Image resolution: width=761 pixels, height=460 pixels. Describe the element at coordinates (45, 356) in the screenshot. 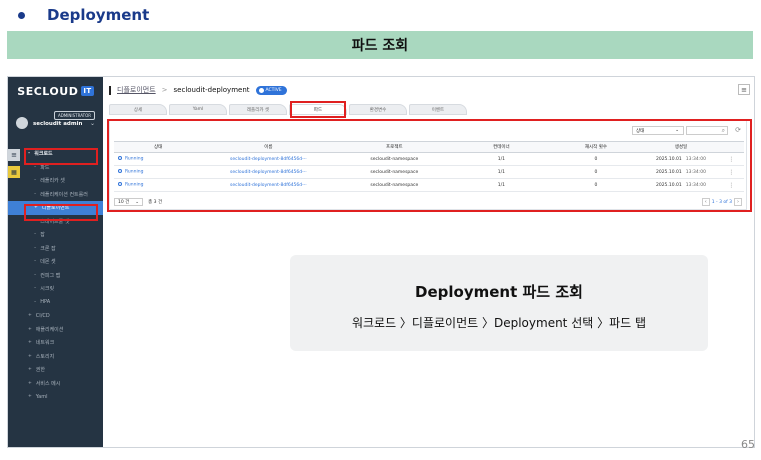

I see `sidebar-item-label: 스토리지` at that location.